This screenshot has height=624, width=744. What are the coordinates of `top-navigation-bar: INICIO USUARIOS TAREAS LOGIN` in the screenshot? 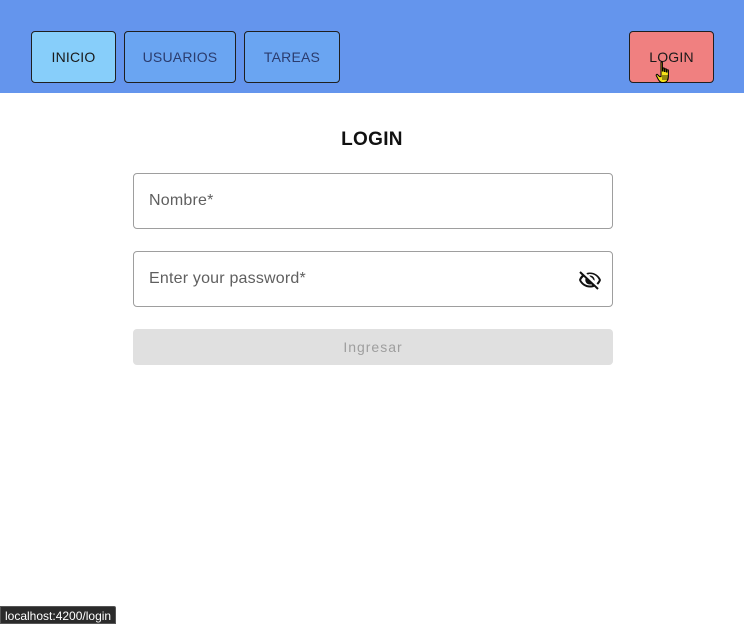 It's located at (372, 46).